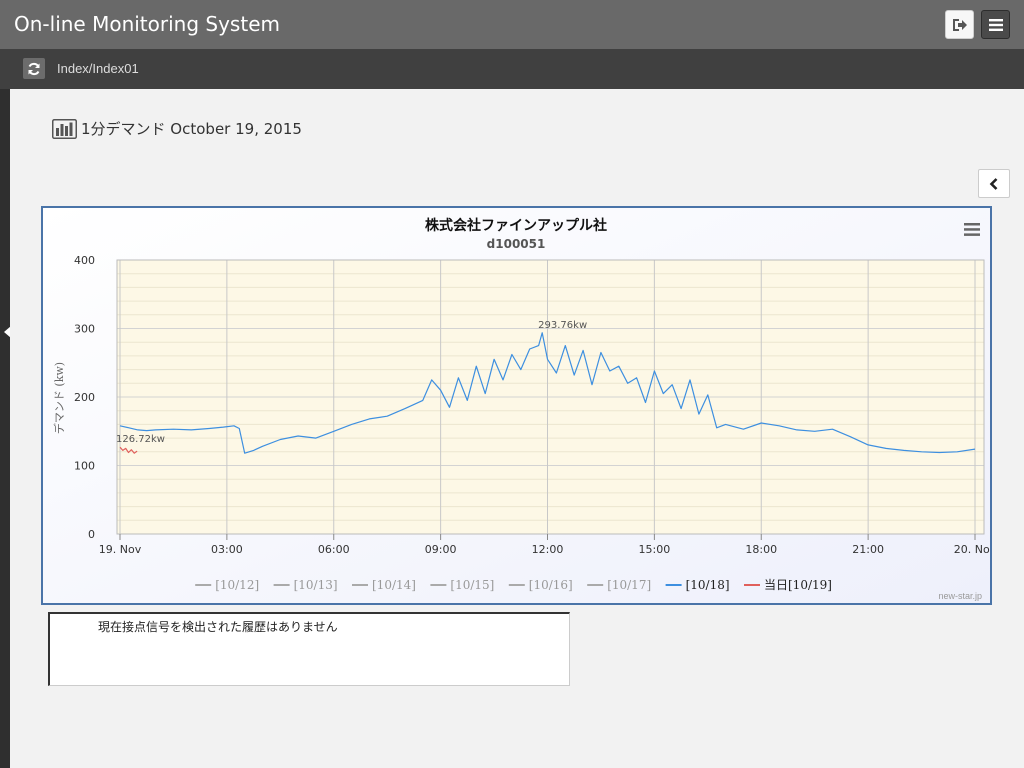  Describe the element at coordinates (516, 244) in the screenshot. I see `chart-subtitle: d100051` at that location.